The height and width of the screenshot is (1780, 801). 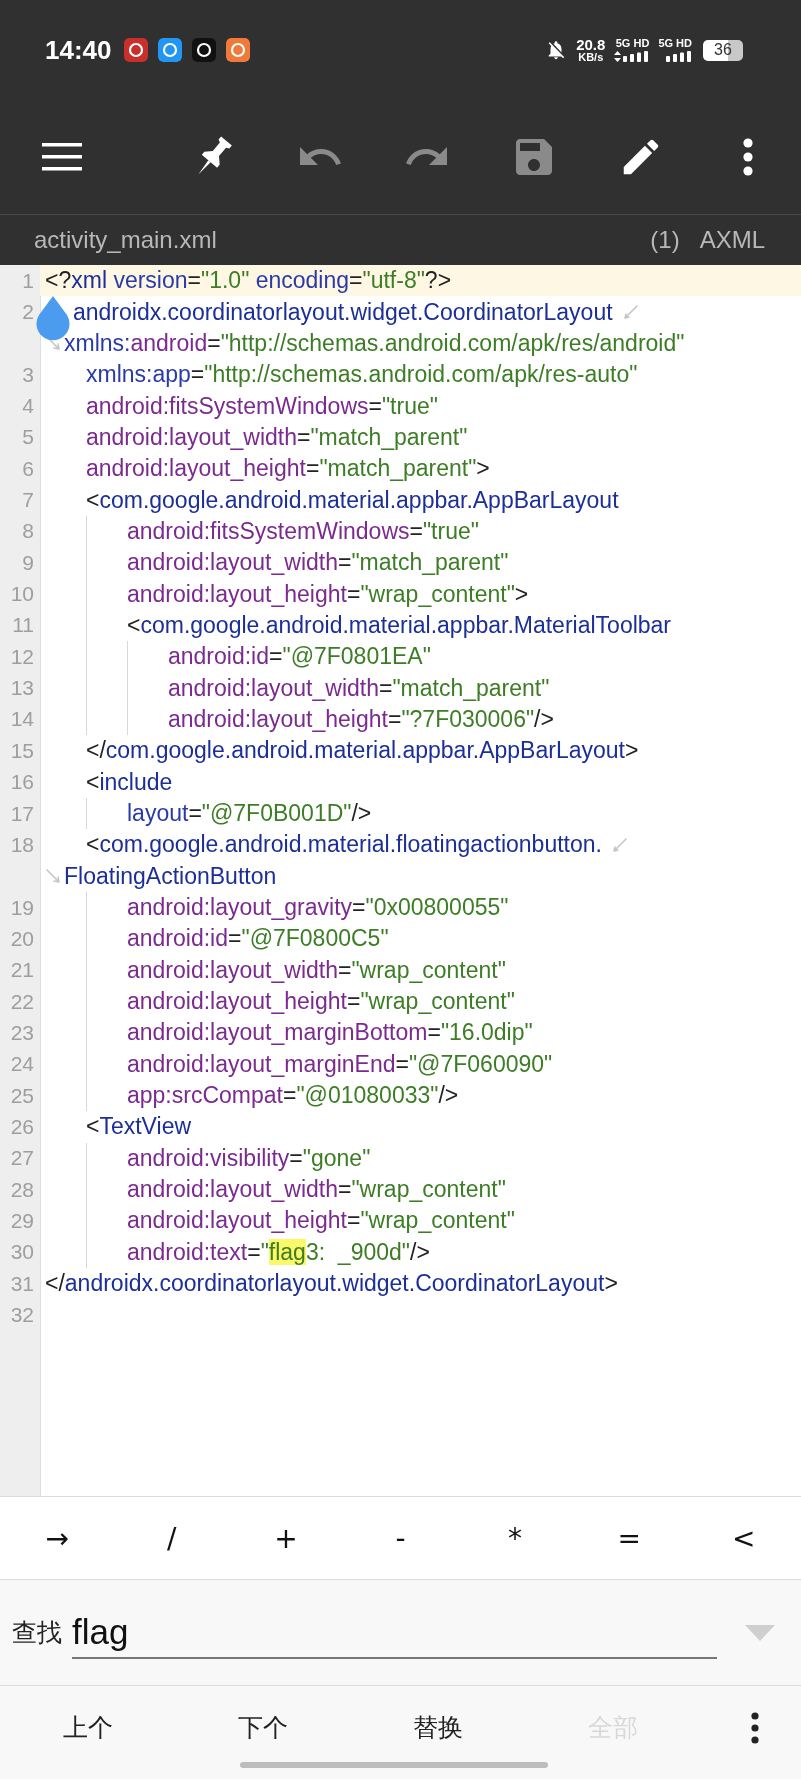 I want to click on code-line: android:id="@7F0800C5", so click(x=258, y=939).